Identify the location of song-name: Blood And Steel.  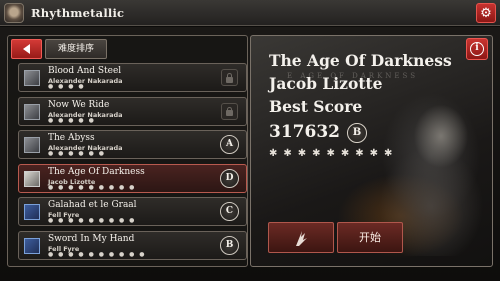
(85, 71).